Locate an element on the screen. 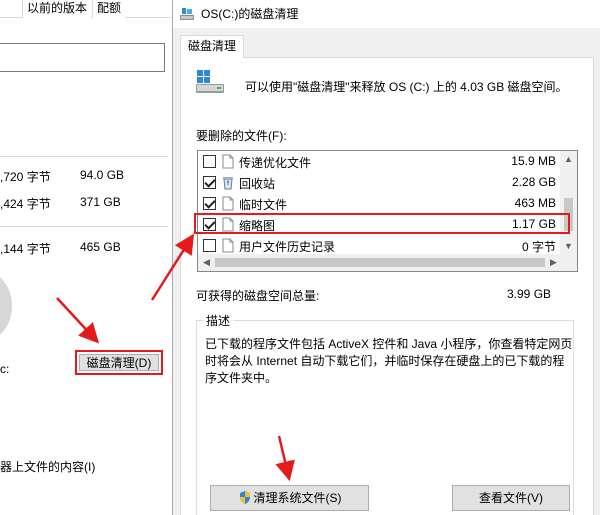 This screenshot has width=600, height=515. file-name: 临时文件 is located at coordinates (263, 205).